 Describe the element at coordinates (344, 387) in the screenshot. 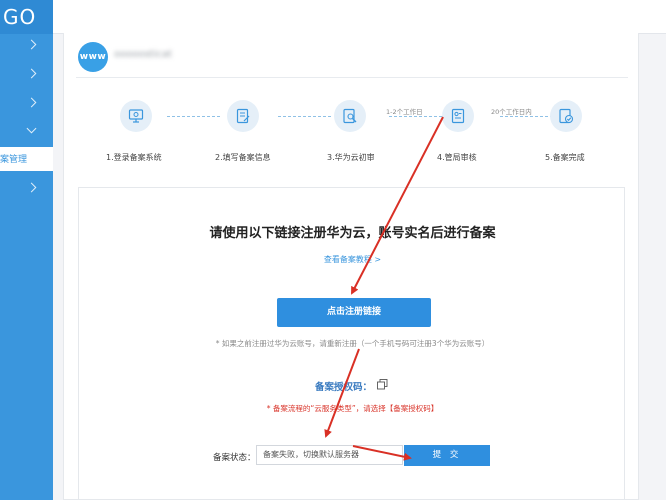

I see `auth-code-label: 备案授权码：` at that location.